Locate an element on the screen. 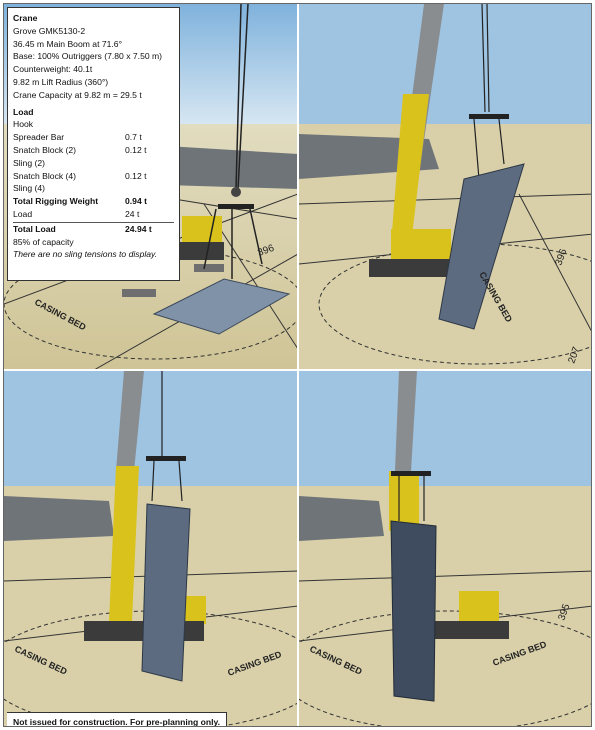  rigging-row: Hook is located at coordinates (23, 124).